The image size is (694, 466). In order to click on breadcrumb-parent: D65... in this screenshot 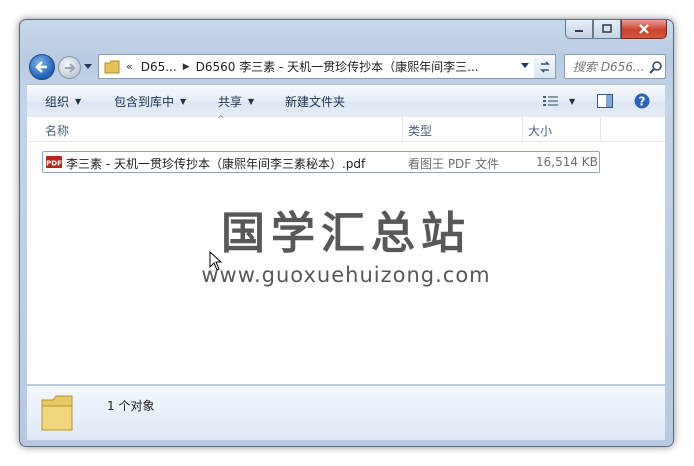, I will do `click(159, 67)`.